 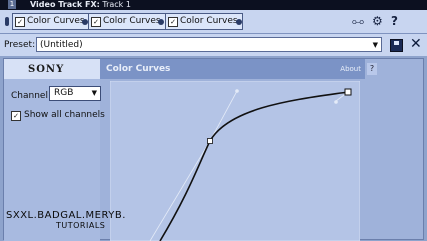 What do you see at coordinates (16, 116) in the screenshot?
I see `checkmark-icon: ✓` at bounding box center [16, 116].